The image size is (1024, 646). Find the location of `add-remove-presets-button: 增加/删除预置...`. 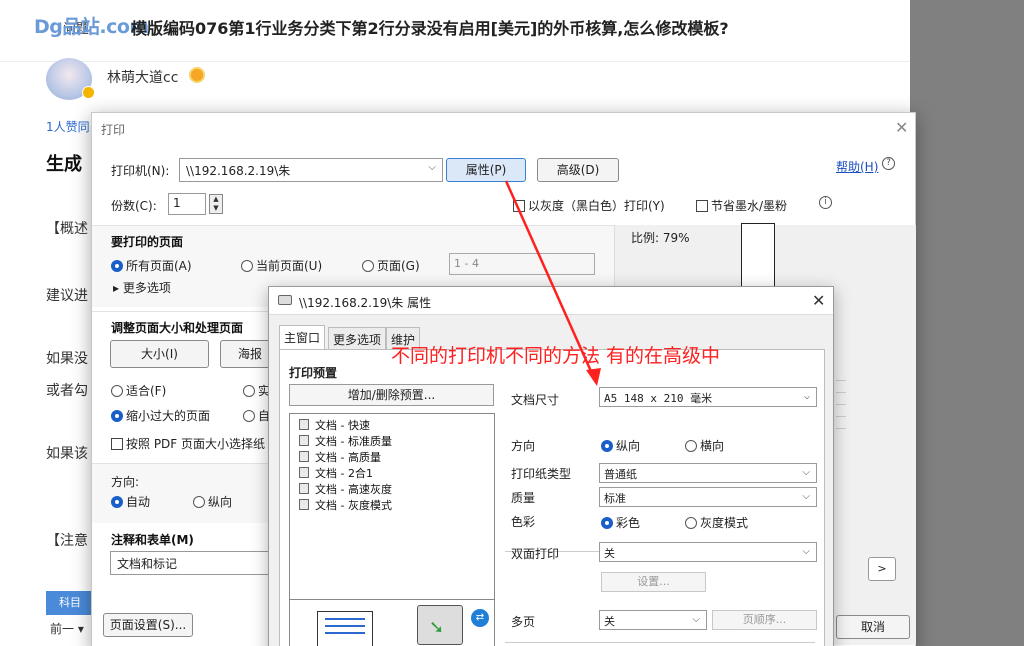

add-remove-presets-button: 增加/删除预置... is located at coordinates (391, 395).